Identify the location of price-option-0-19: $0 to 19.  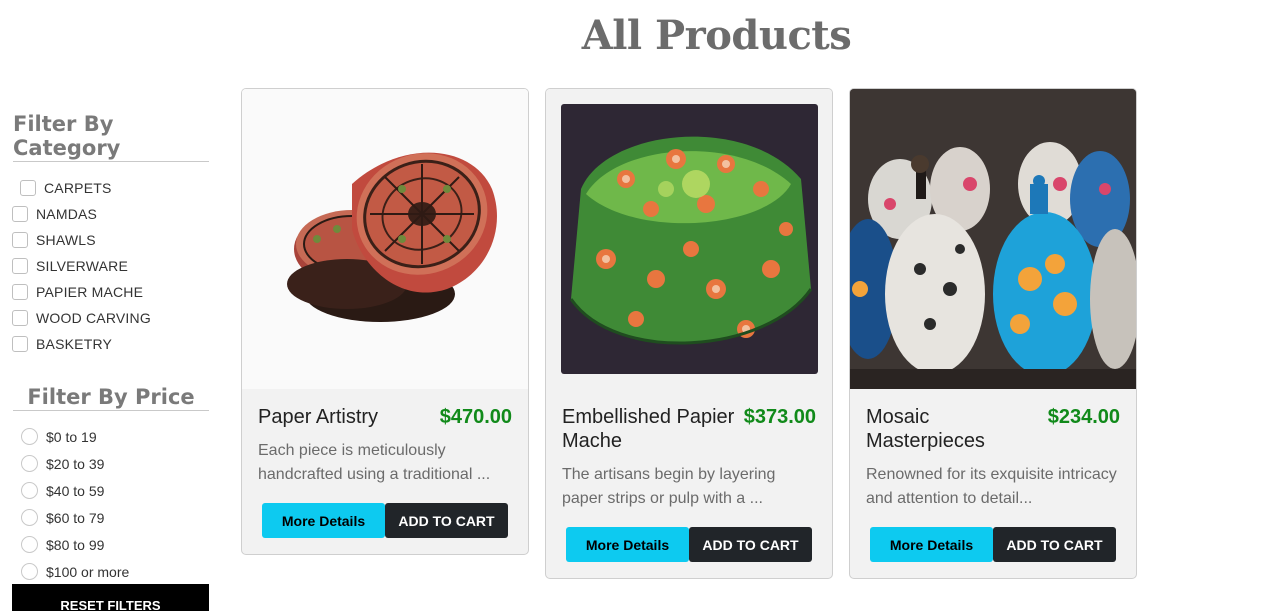
(121, 436).